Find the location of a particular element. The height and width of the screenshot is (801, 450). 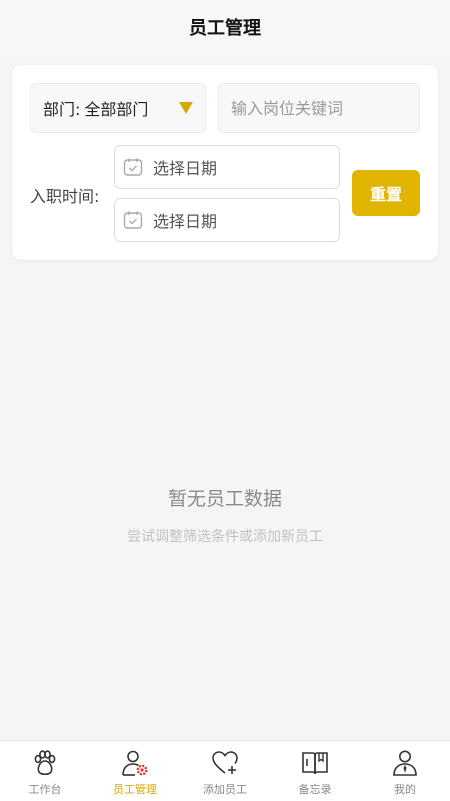

department-value: 全部部门 is located at coordinates (116, 109).